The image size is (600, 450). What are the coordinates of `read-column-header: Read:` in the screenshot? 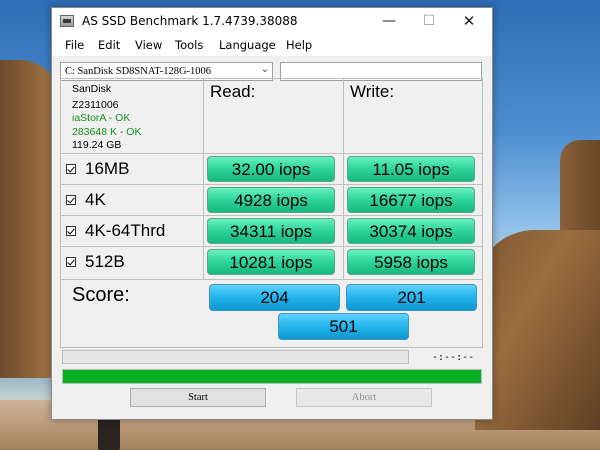 It's located at (233, 91).